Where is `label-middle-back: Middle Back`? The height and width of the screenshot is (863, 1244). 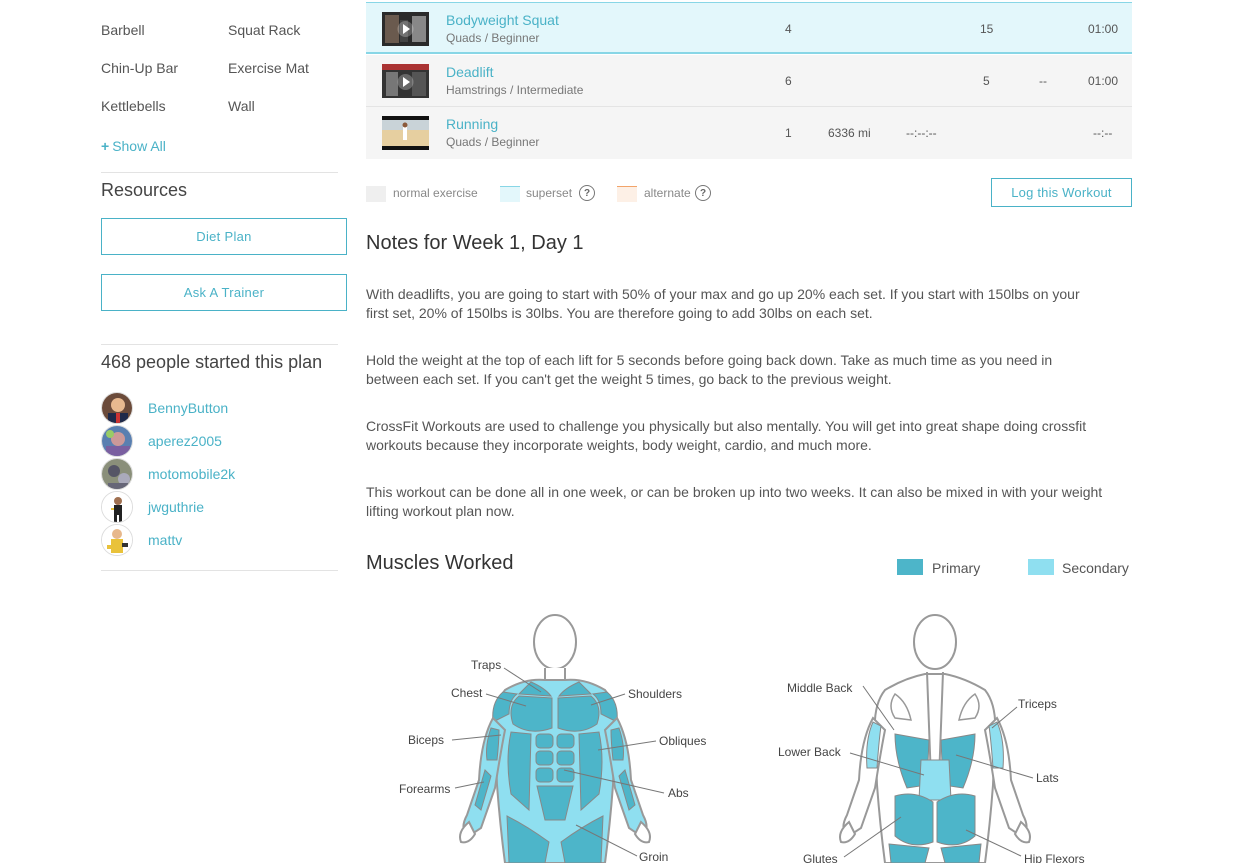 label-middle-back: Middle Back is located at coordinates (820, 688).